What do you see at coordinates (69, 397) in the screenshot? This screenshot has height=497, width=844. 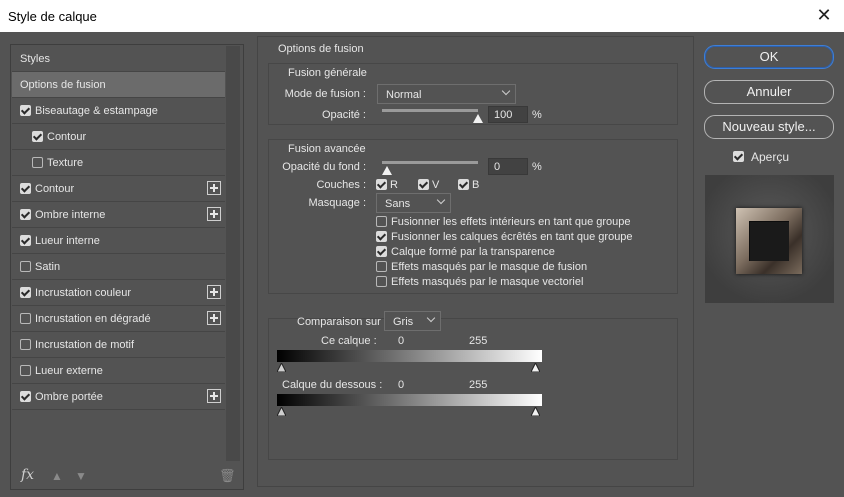 I see `sidebar-item-label: Ombre portée` at bounding box center [69, 397].